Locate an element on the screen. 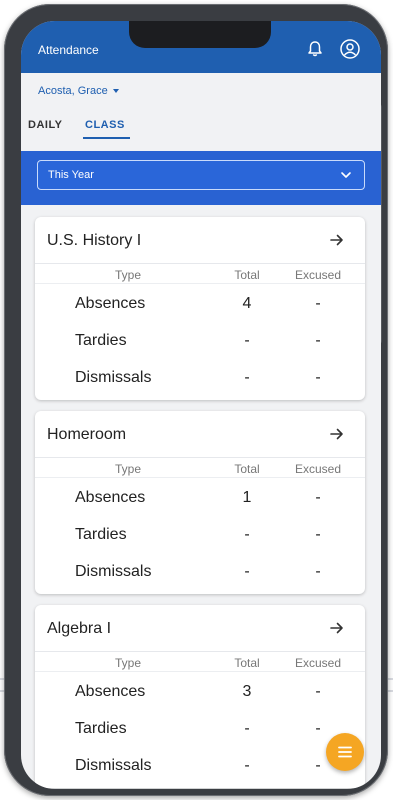  class-card-header: Homeroom is located at coordinates (200, 434).